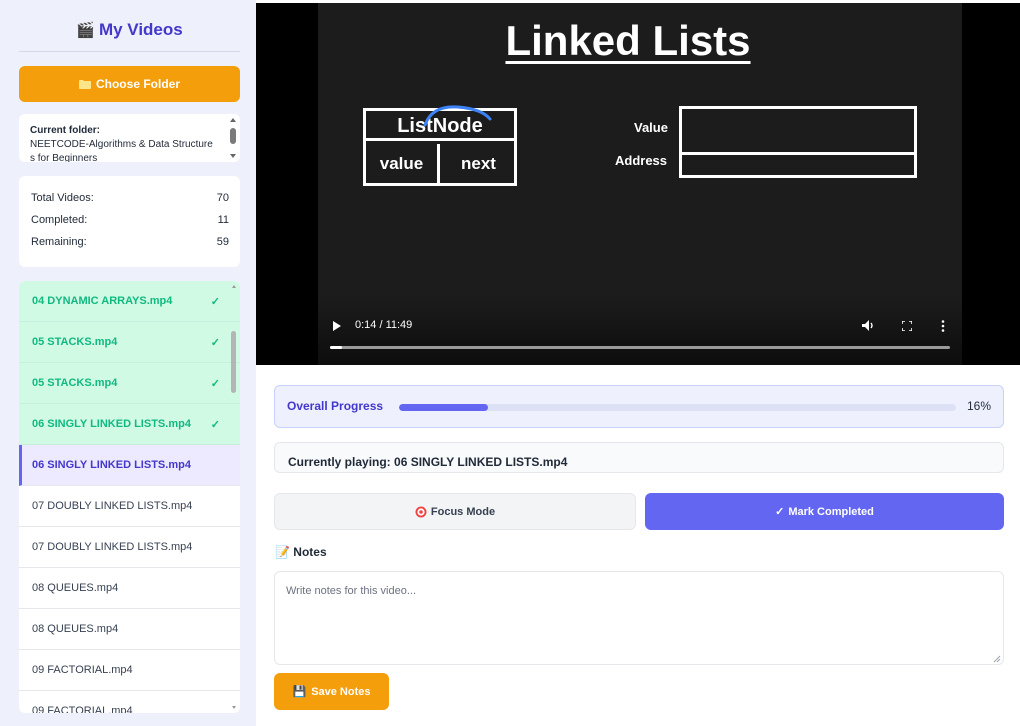  I want to click on stat-row: Total Videos: 70, so click(130, 202).